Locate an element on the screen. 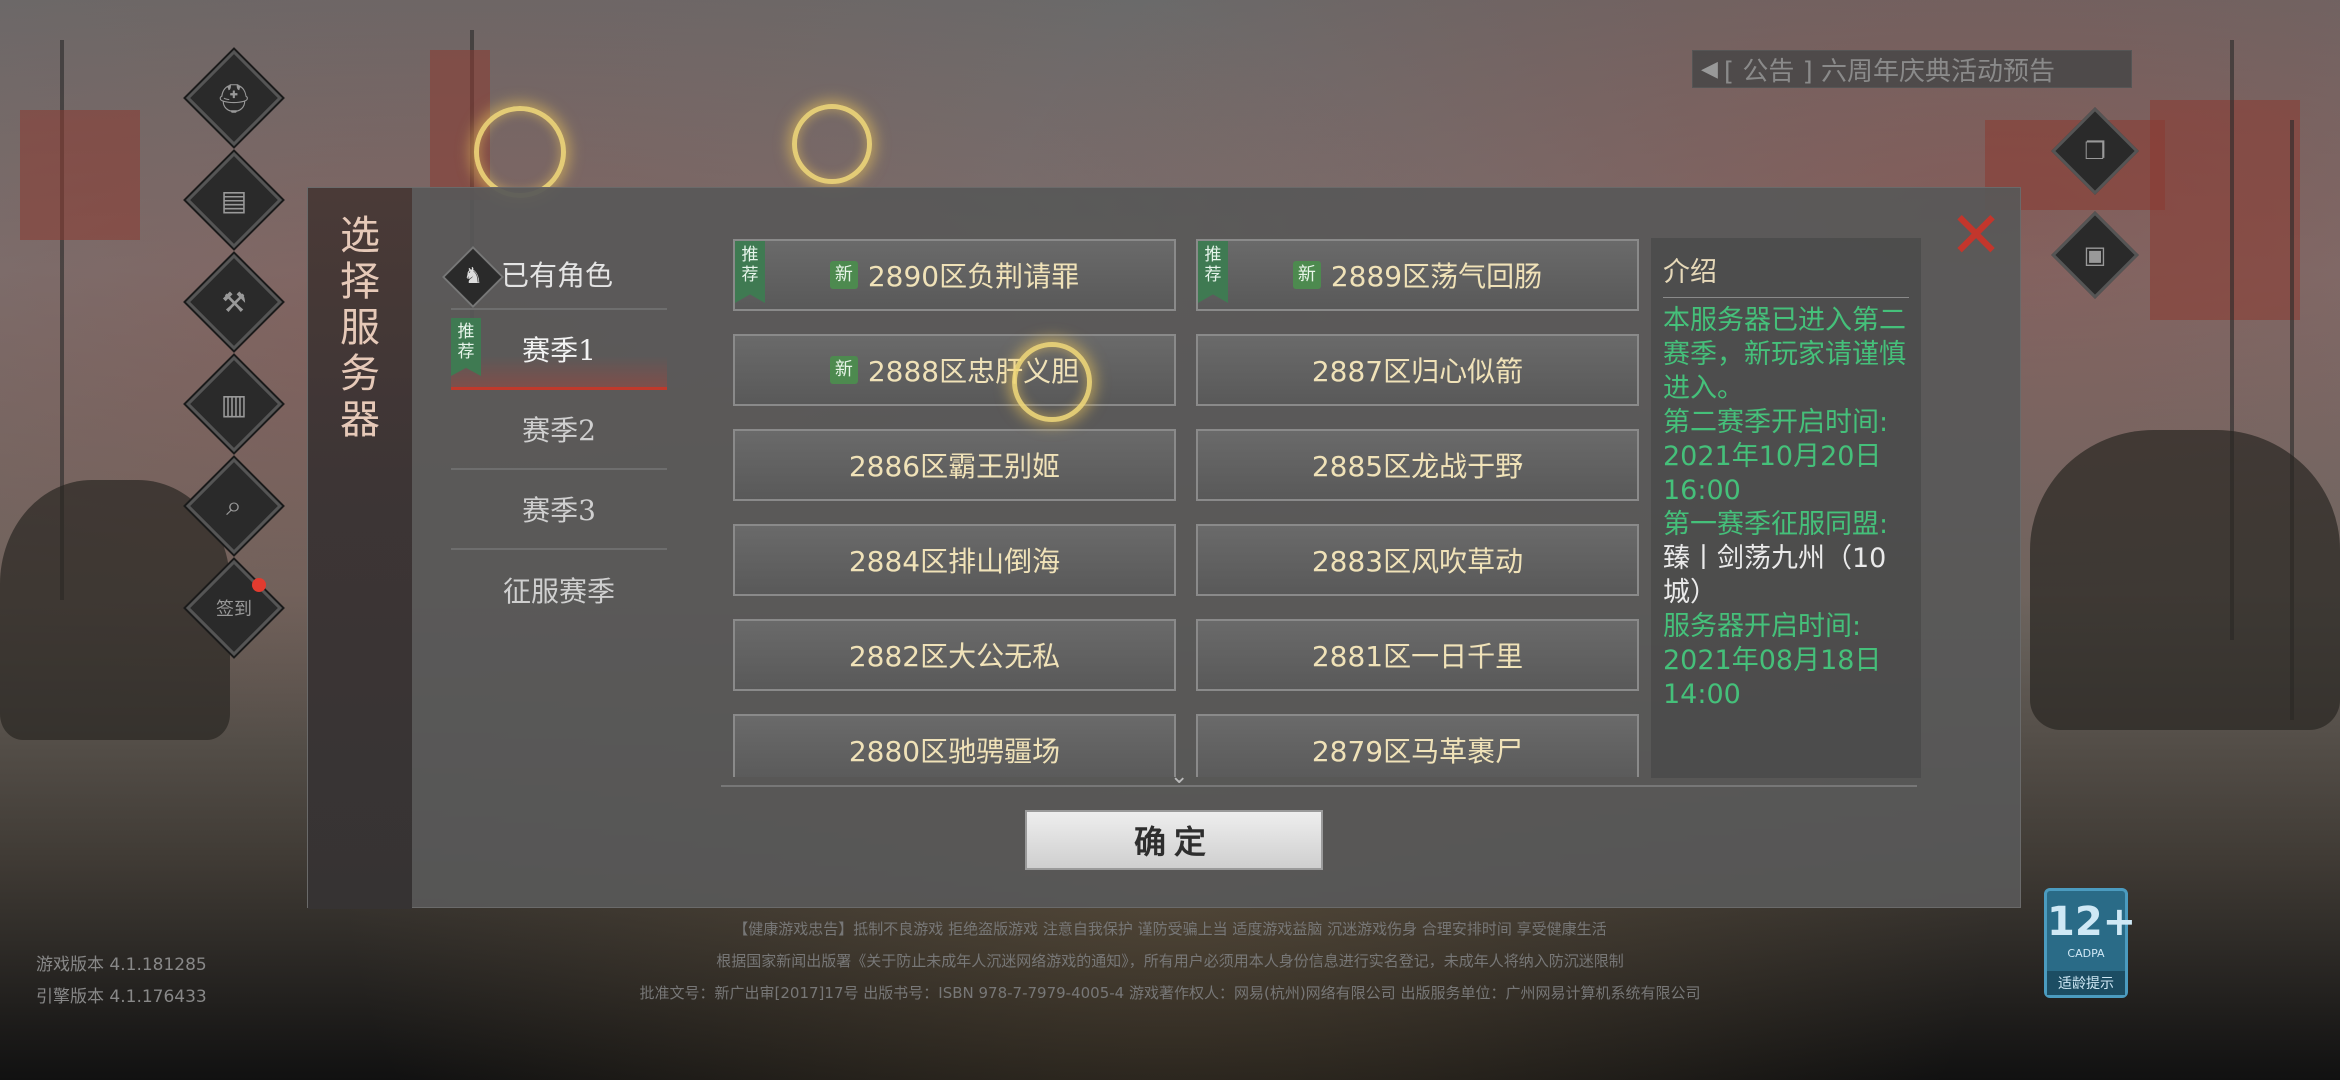 The width and height of the screenshot is (2340, 1080). intro-heading: 介绍 is located at coordinates (1786, 274).